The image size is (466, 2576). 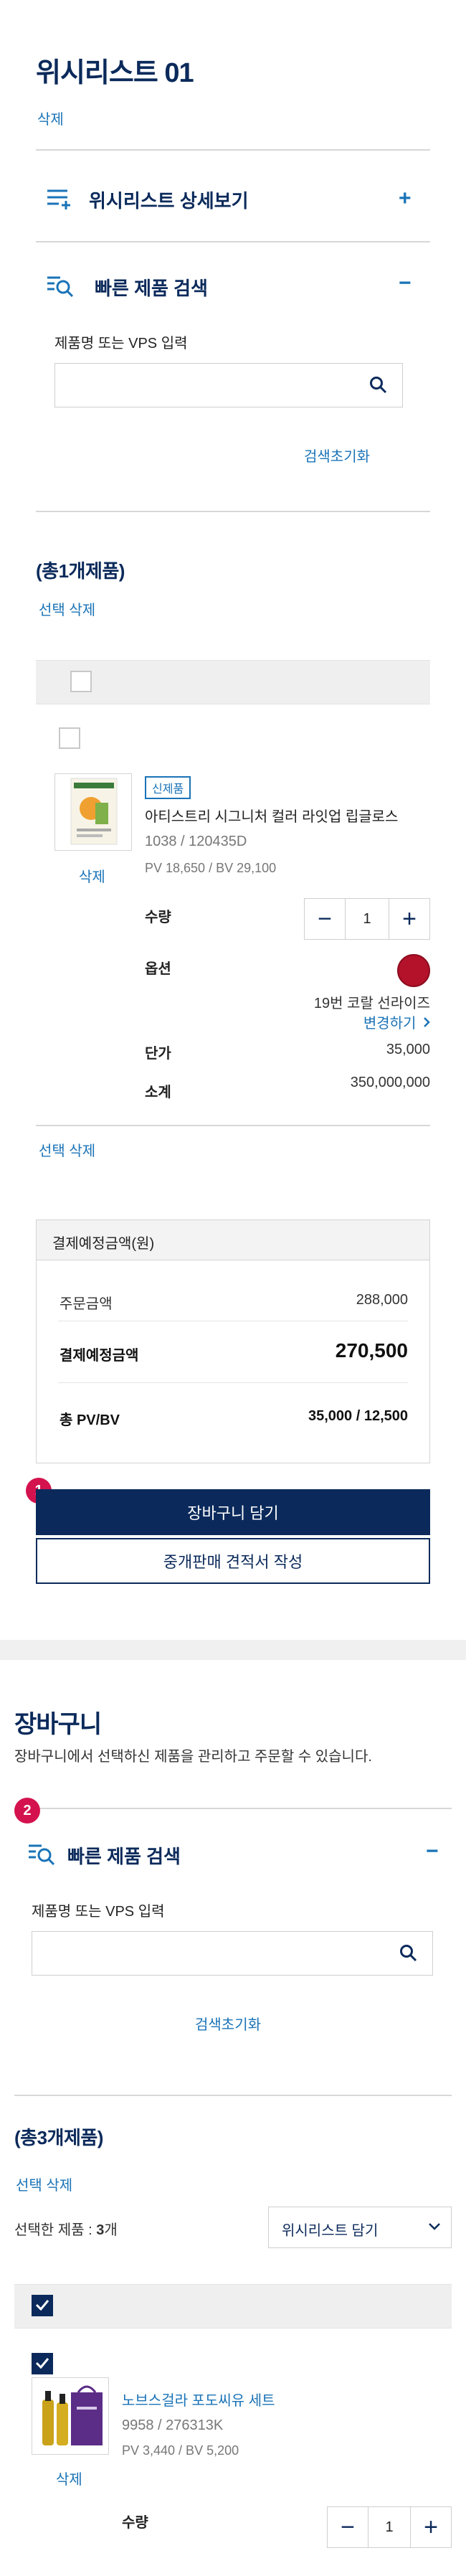 What do you see at coordinates (135, 2523) in the screenshot?
I see `cart-qty-label: 수량` at bounding box center [135, 2523].